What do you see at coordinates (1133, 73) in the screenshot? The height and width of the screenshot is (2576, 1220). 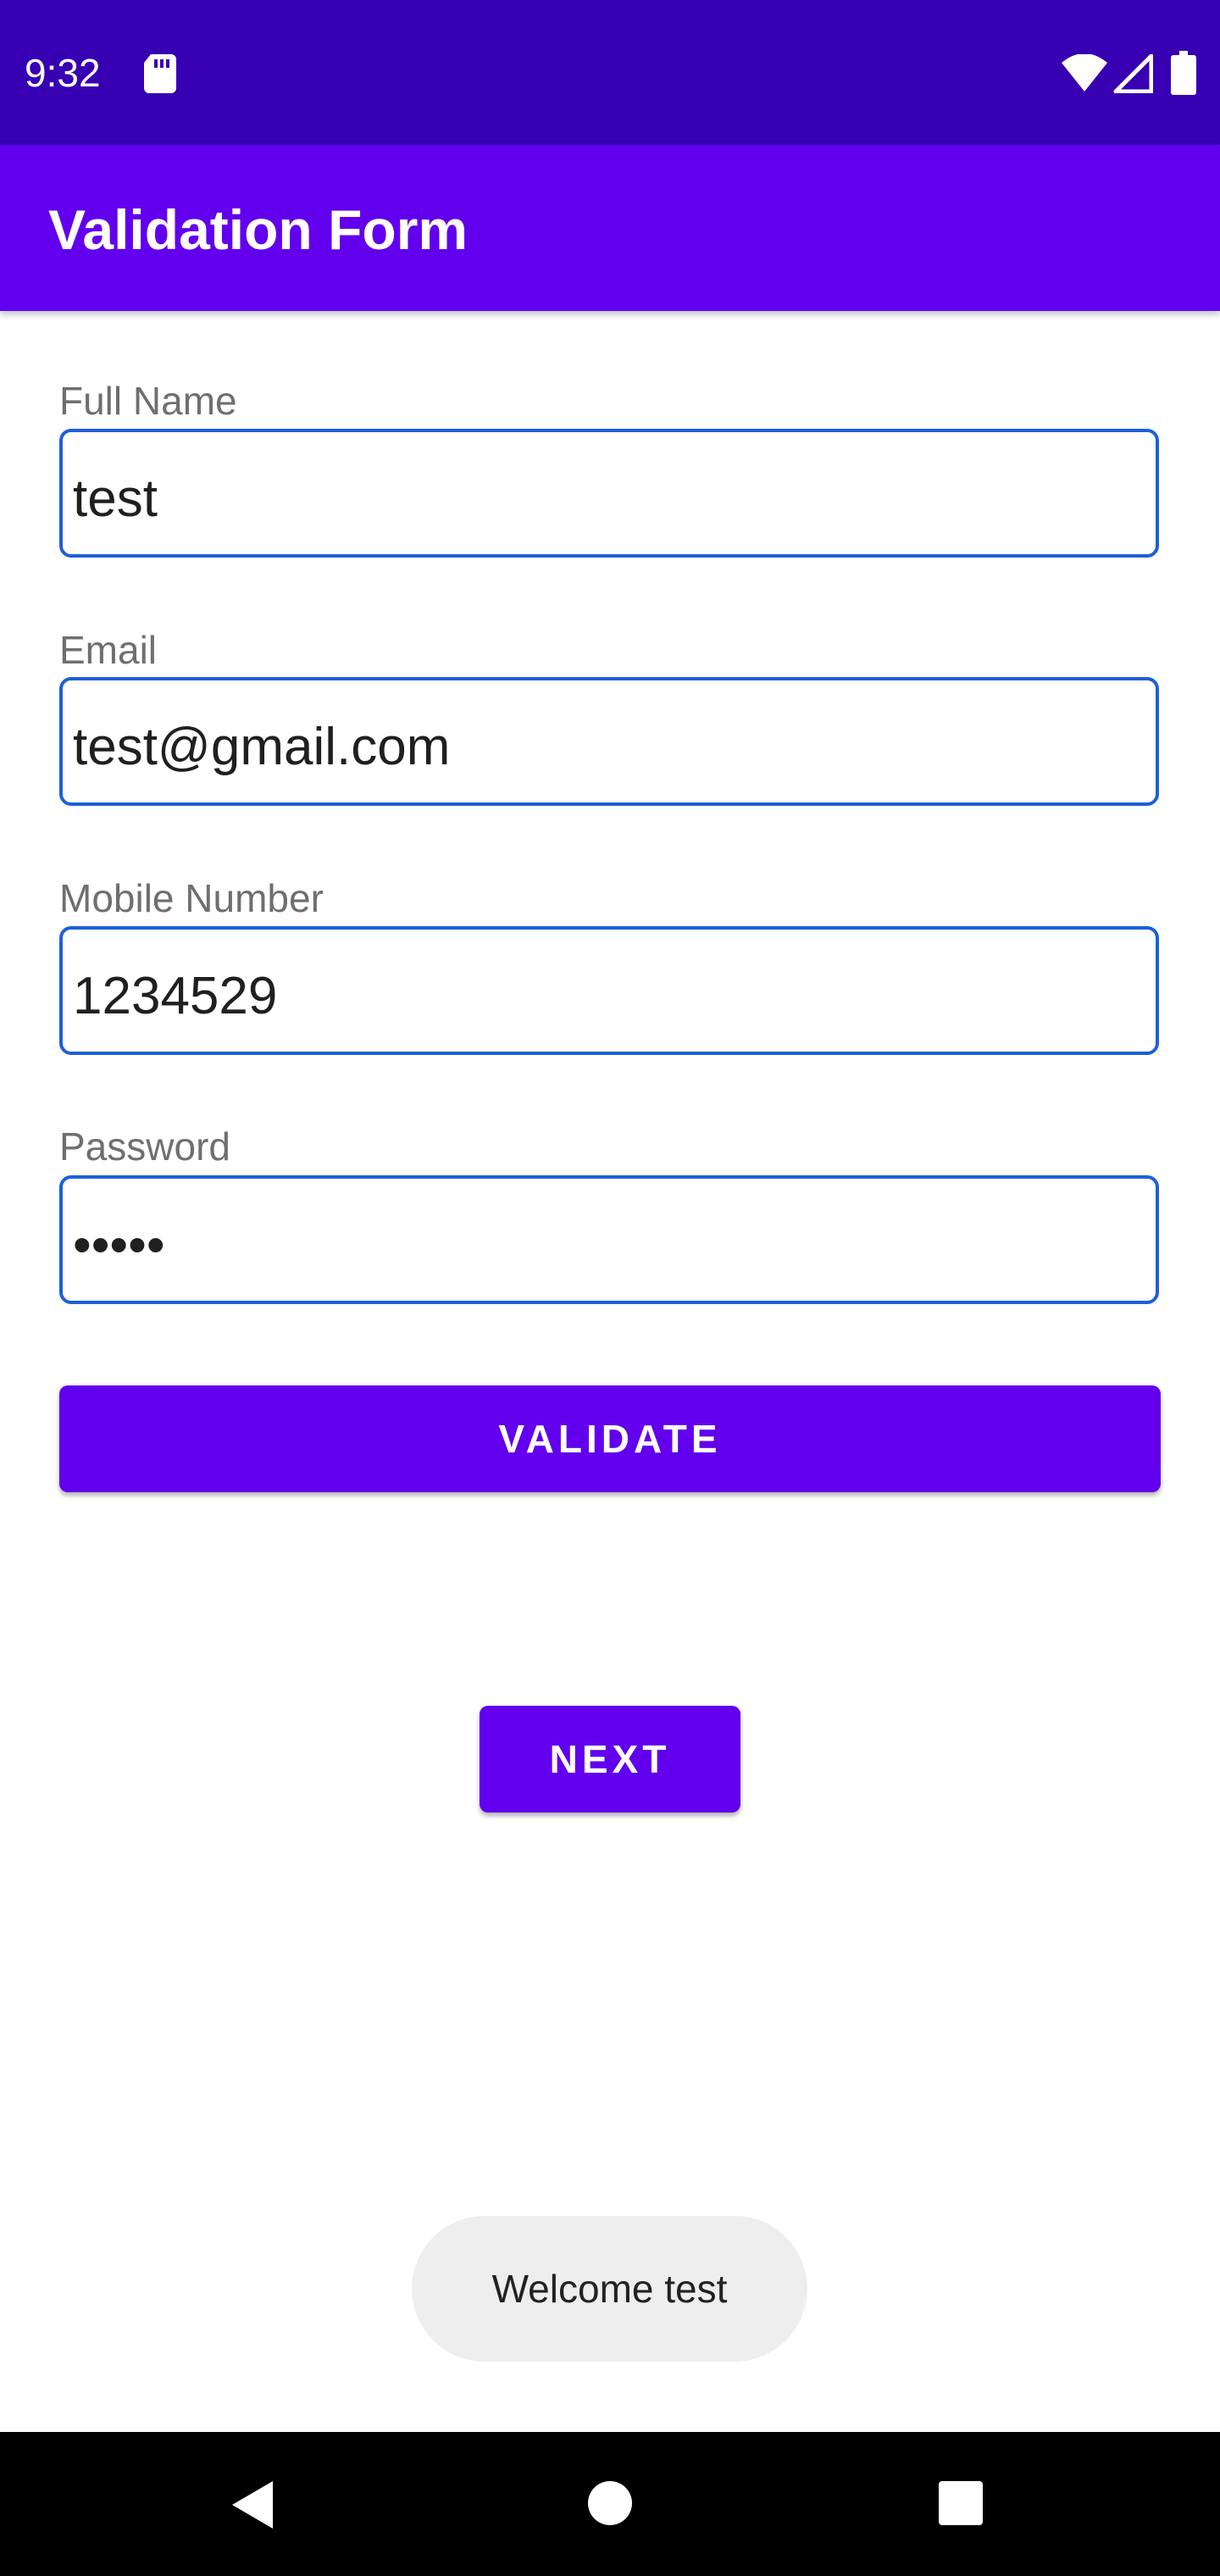 I see `signal-icon` at bounding box center [1133, 73].